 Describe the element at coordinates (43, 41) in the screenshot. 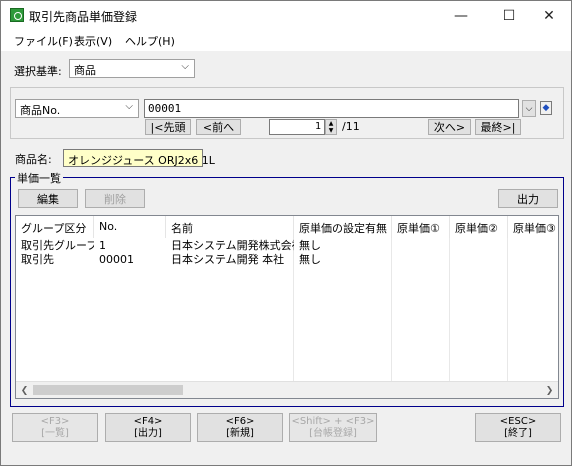

I see `menu-file: ファイル(F)` at that location.